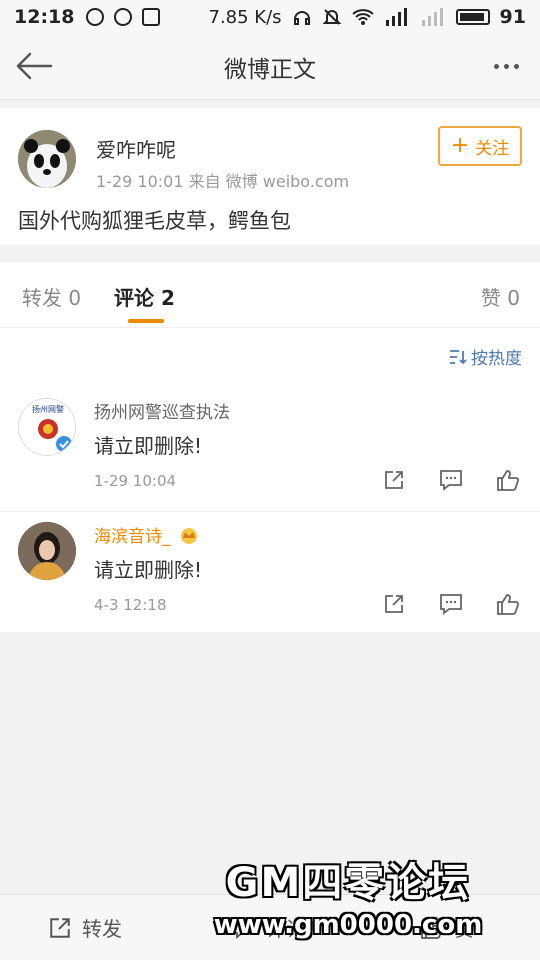 The width and height of the screenshot is (540, 960). I want to click on status-bar: 12:18 7.85 K/s 91, so click(270, 17).